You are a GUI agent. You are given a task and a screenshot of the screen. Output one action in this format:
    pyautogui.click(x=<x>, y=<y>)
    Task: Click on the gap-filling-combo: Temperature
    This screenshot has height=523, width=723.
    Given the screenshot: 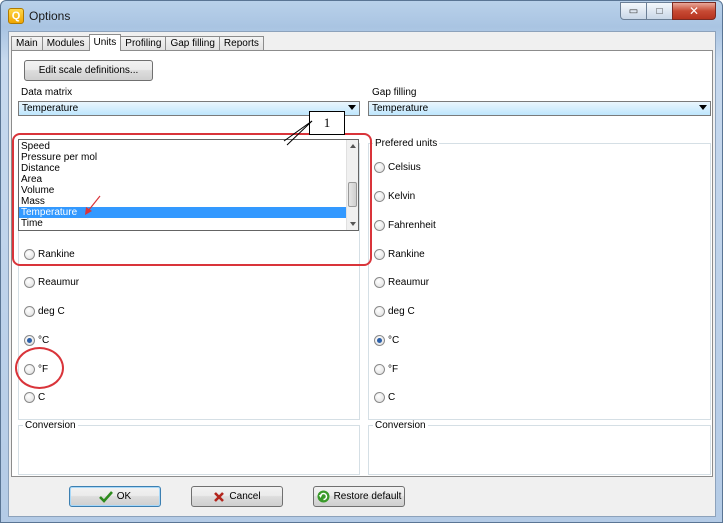 What is the action you would take?
    pyautogui.click(x=539, y=108)
    